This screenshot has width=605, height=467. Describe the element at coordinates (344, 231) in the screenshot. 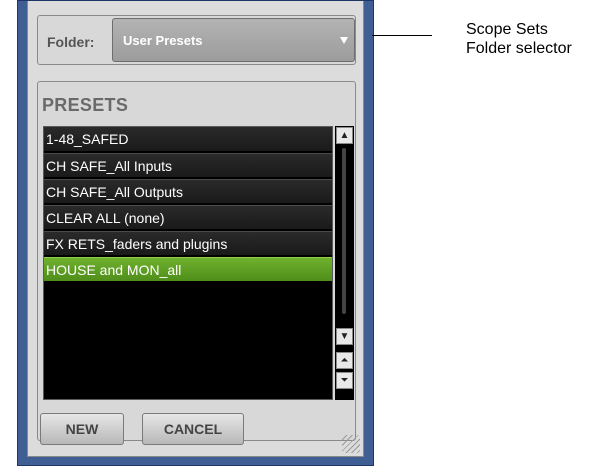

I see `scroll-track` at that location.